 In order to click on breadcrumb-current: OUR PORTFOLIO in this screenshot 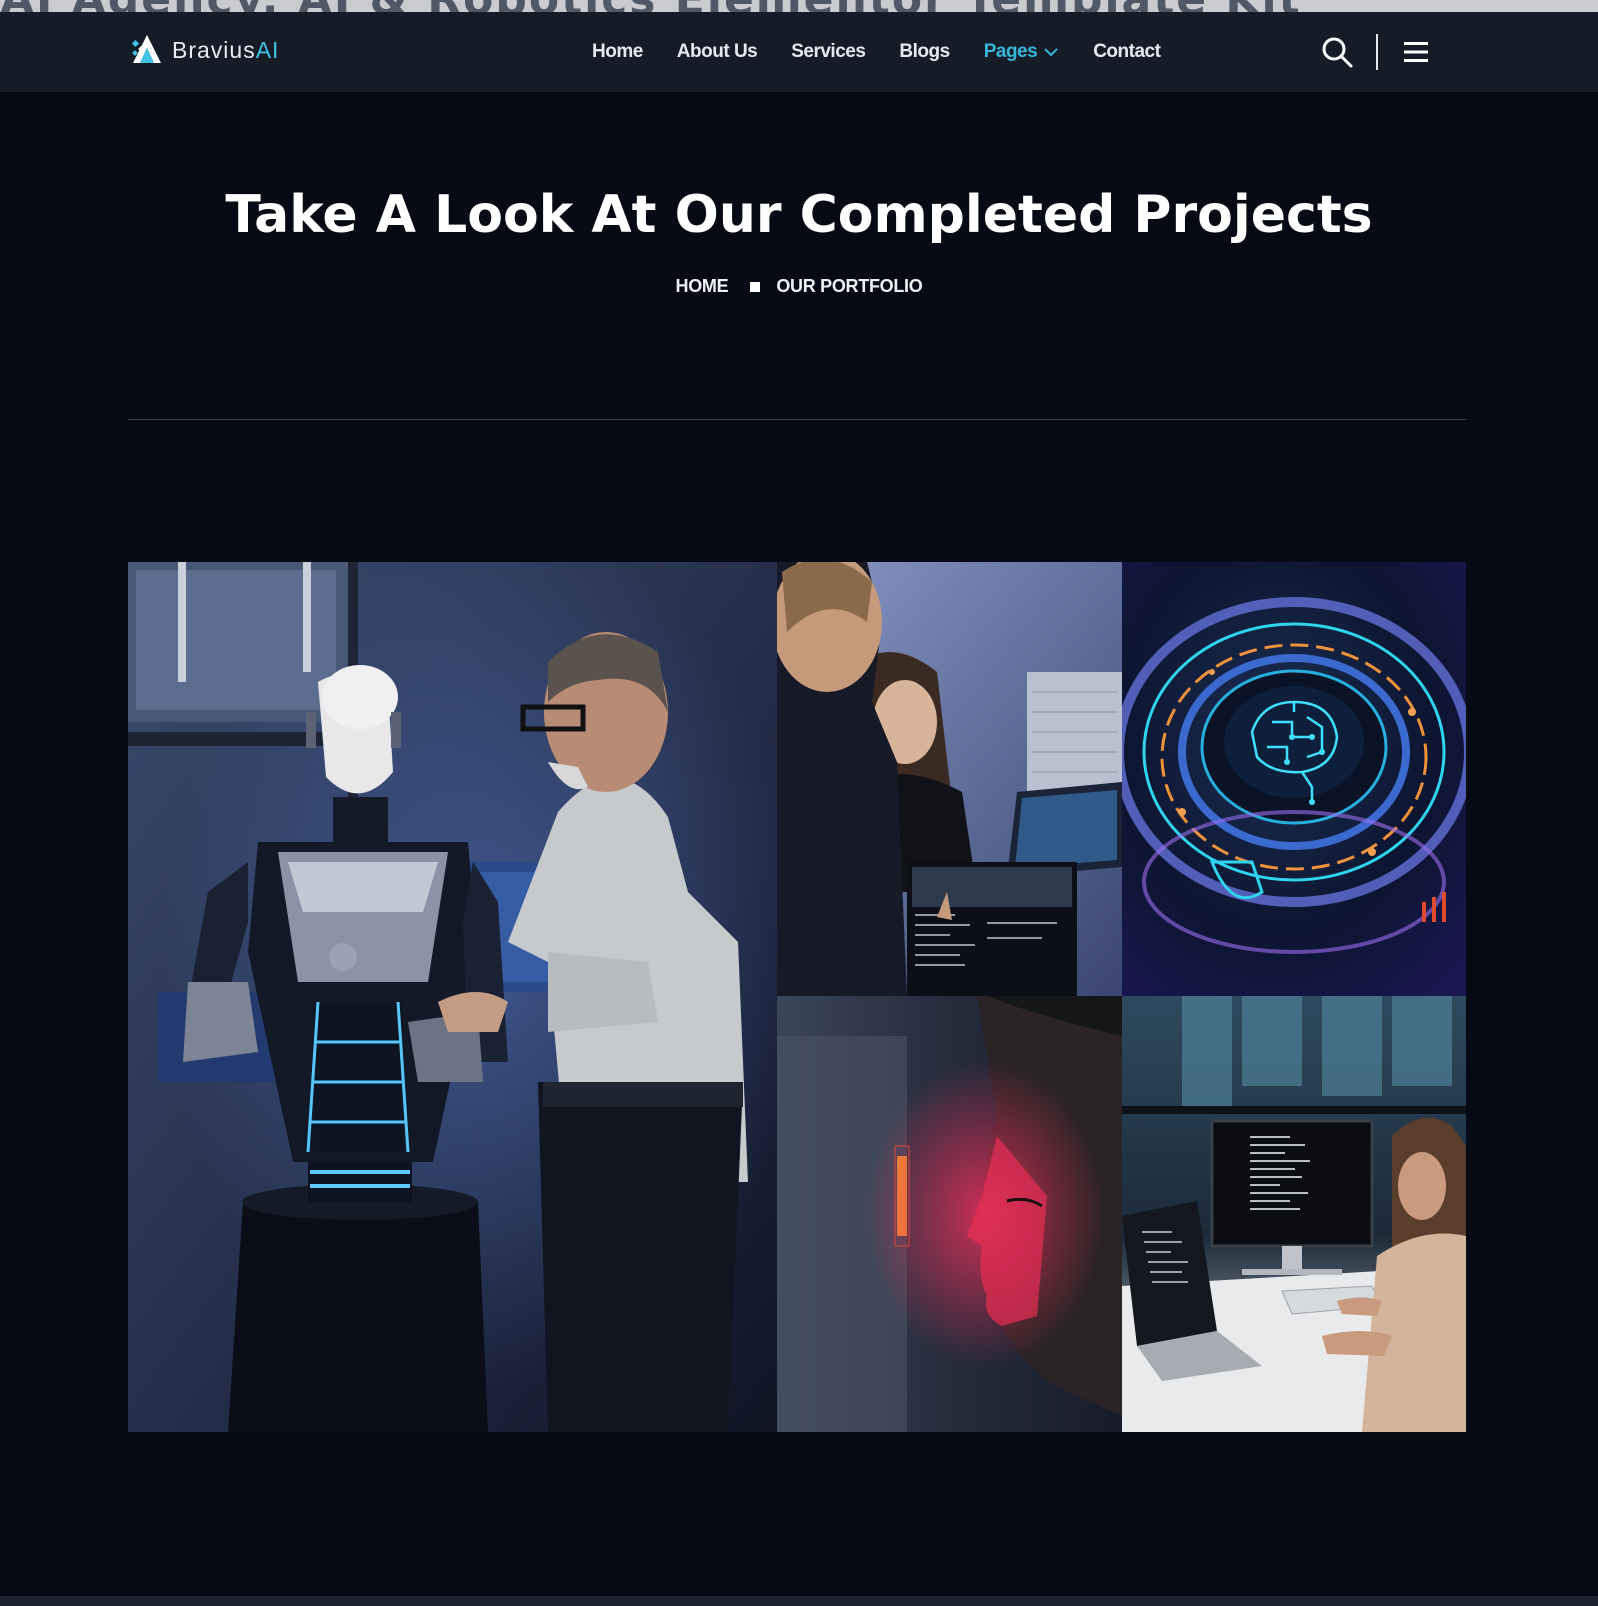, I will do `click(849, 286)`.